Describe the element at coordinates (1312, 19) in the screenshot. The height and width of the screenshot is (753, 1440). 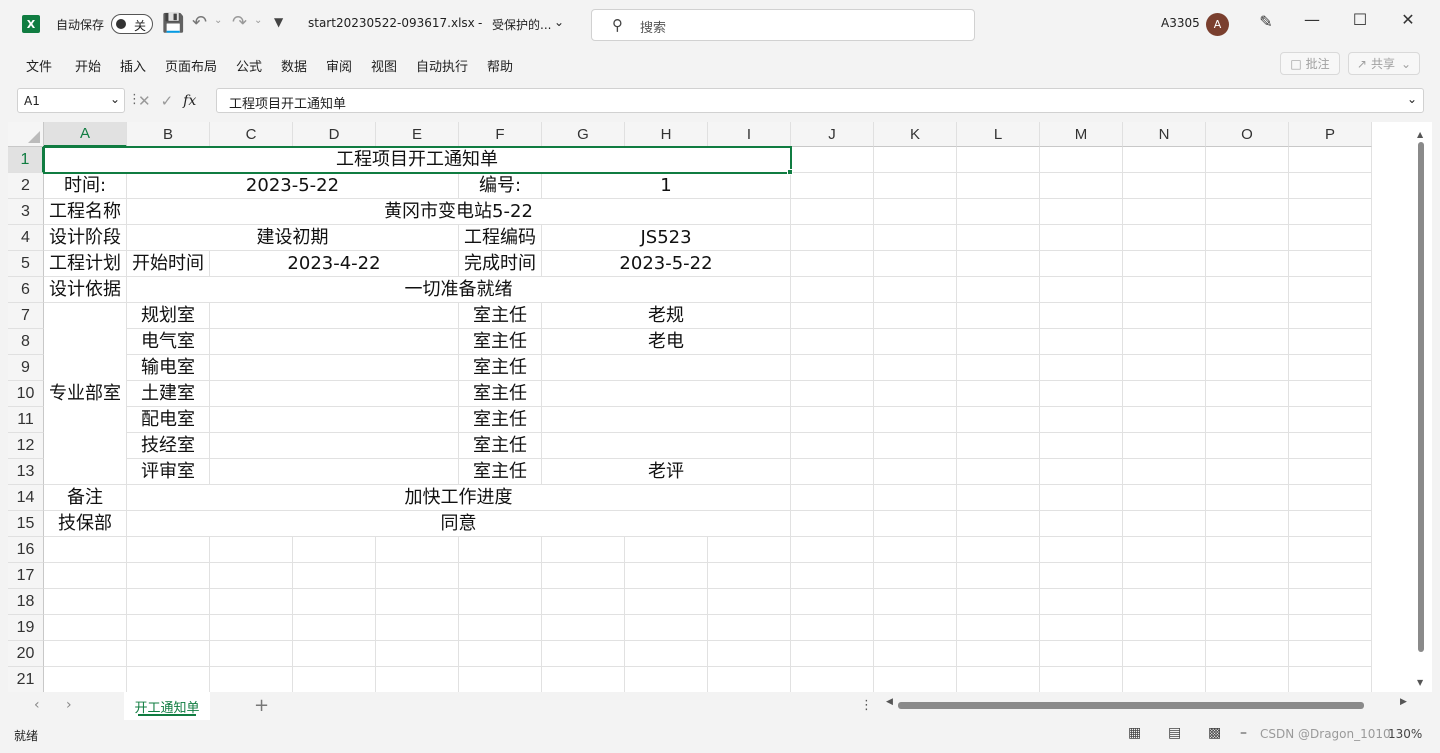
I see `minimize-button: —` at that location.